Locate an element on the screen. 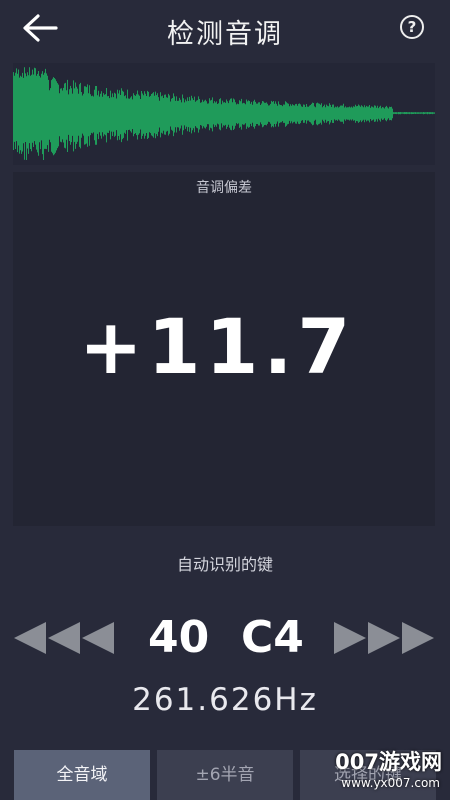 This screenshot has width=450, height=800. previous-key-button is located at coordinates (64, 638).